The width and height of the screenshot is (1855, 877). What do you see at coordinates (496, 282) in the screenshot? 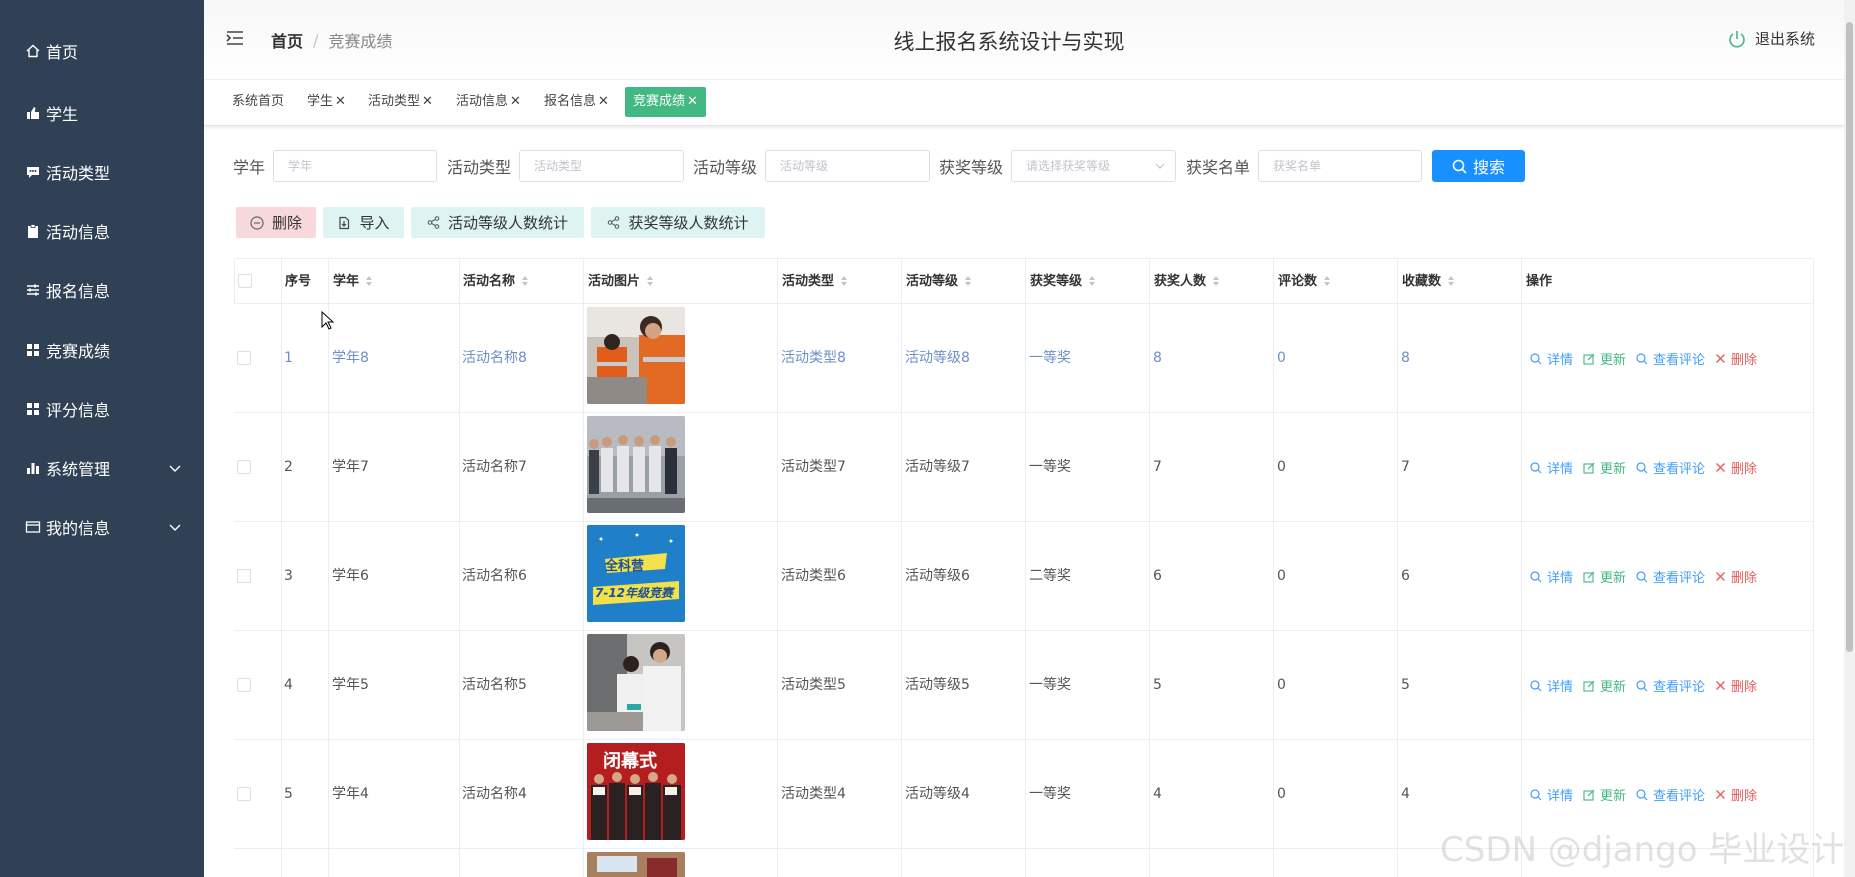
I see `col-header-name: 活动名称` at bounding box center [496, 282].